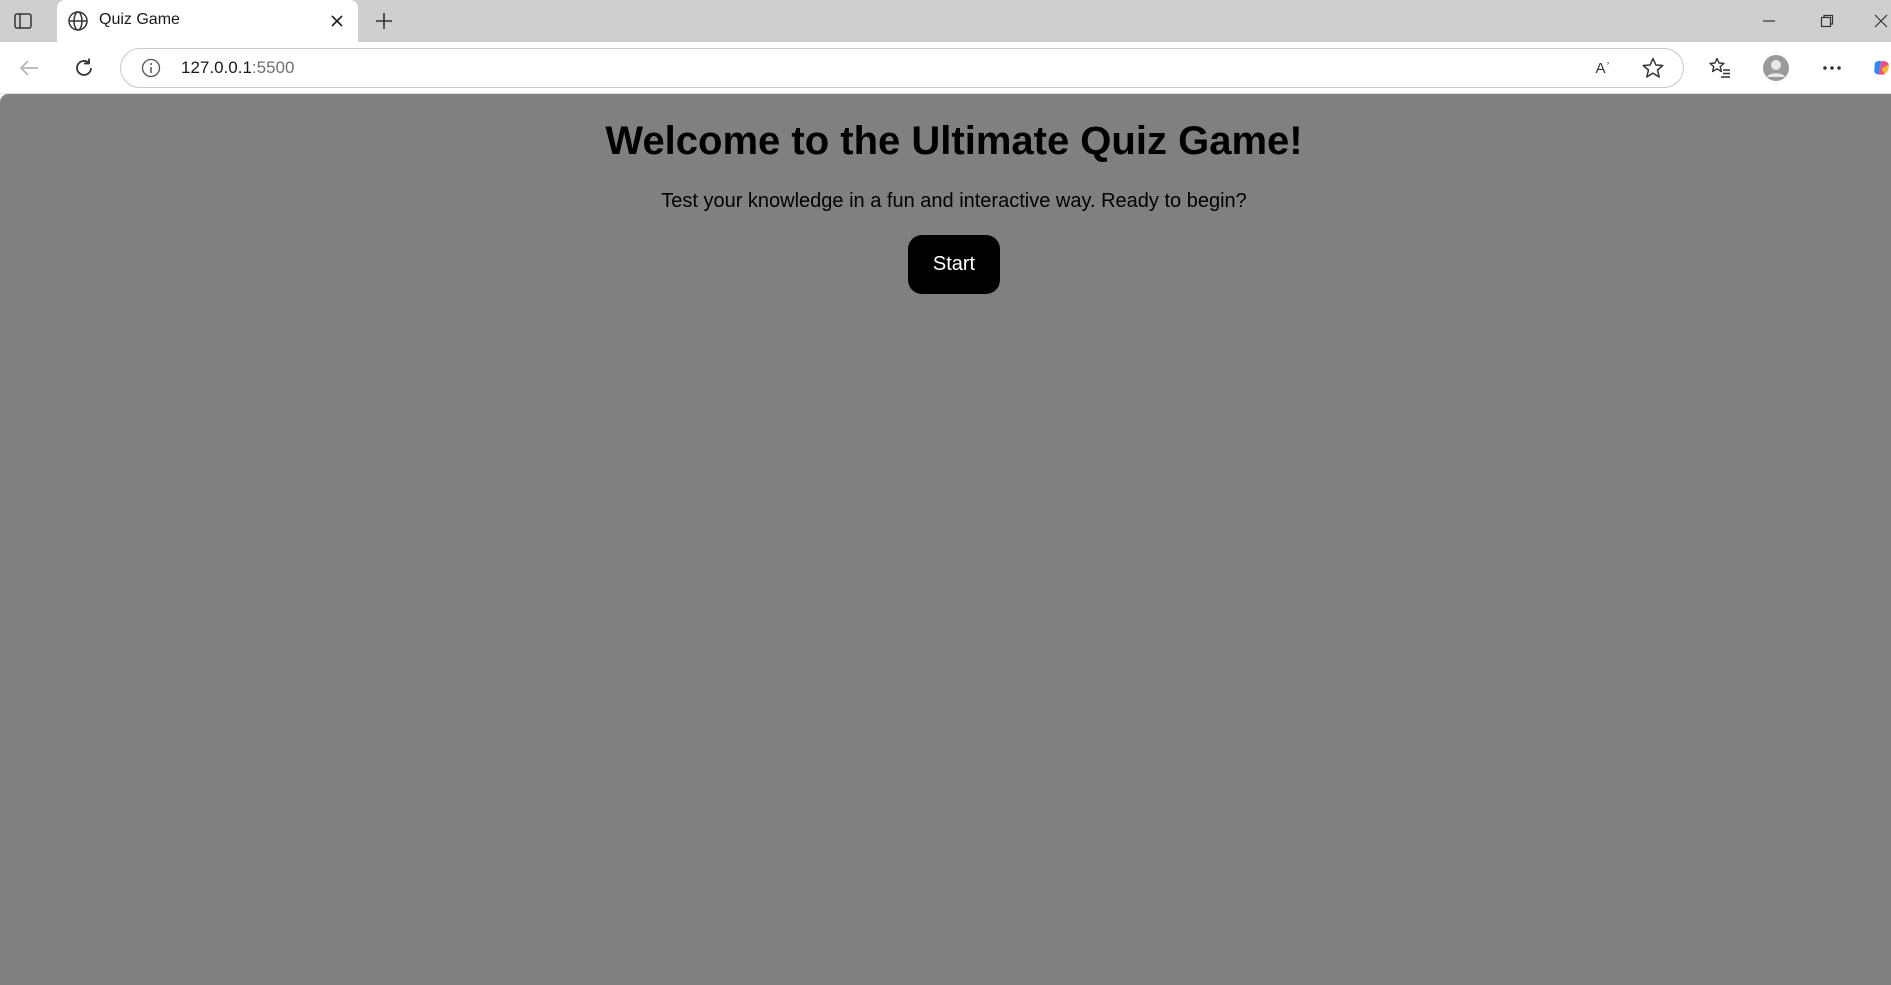 The height and width of the screenshot is (985, 1891). Describe the element at coordinates (954, 264) in the screenshot. I see `start-button: Start` at that location.